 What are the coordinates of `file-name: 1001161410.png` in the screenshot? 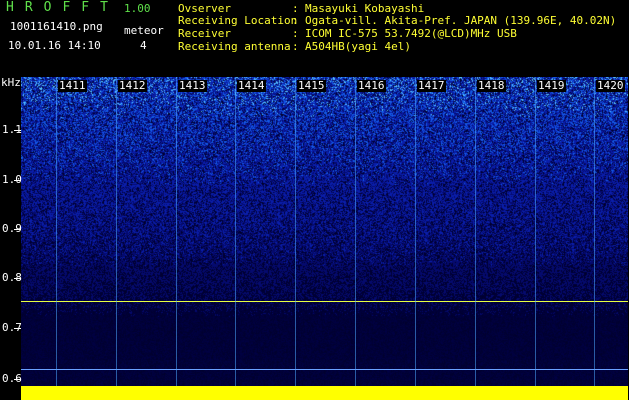 It's located at (56, 26).